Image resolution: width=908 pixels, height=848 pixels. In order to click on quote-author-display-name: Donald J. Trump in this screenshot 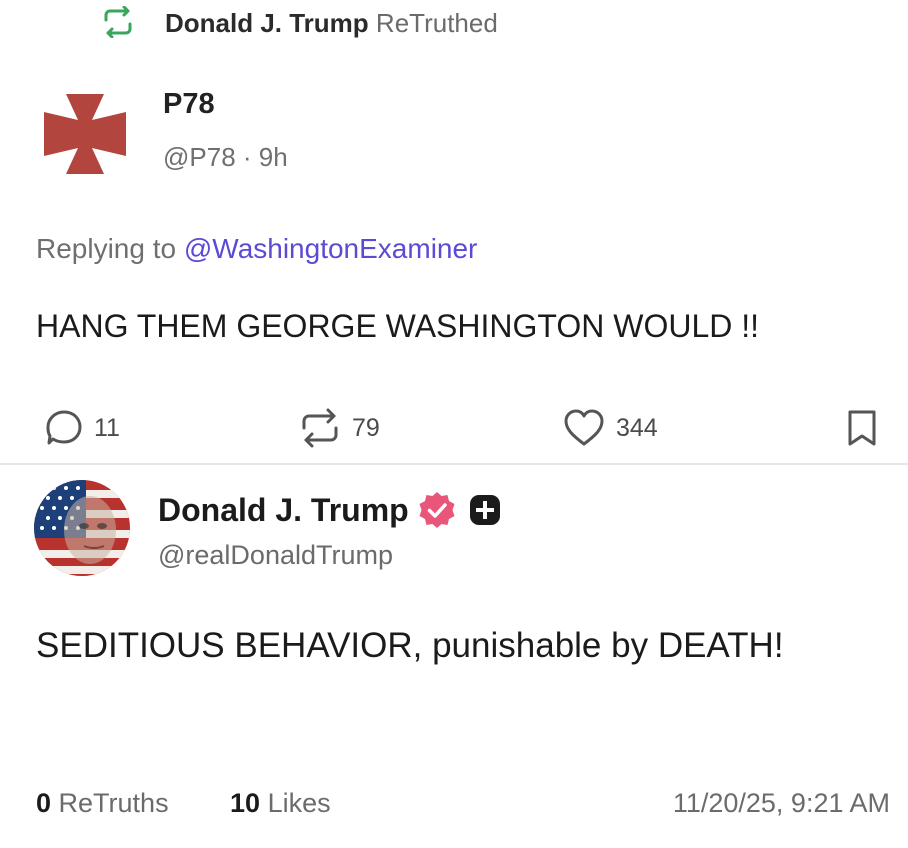, I will do `click(283, 510)`.